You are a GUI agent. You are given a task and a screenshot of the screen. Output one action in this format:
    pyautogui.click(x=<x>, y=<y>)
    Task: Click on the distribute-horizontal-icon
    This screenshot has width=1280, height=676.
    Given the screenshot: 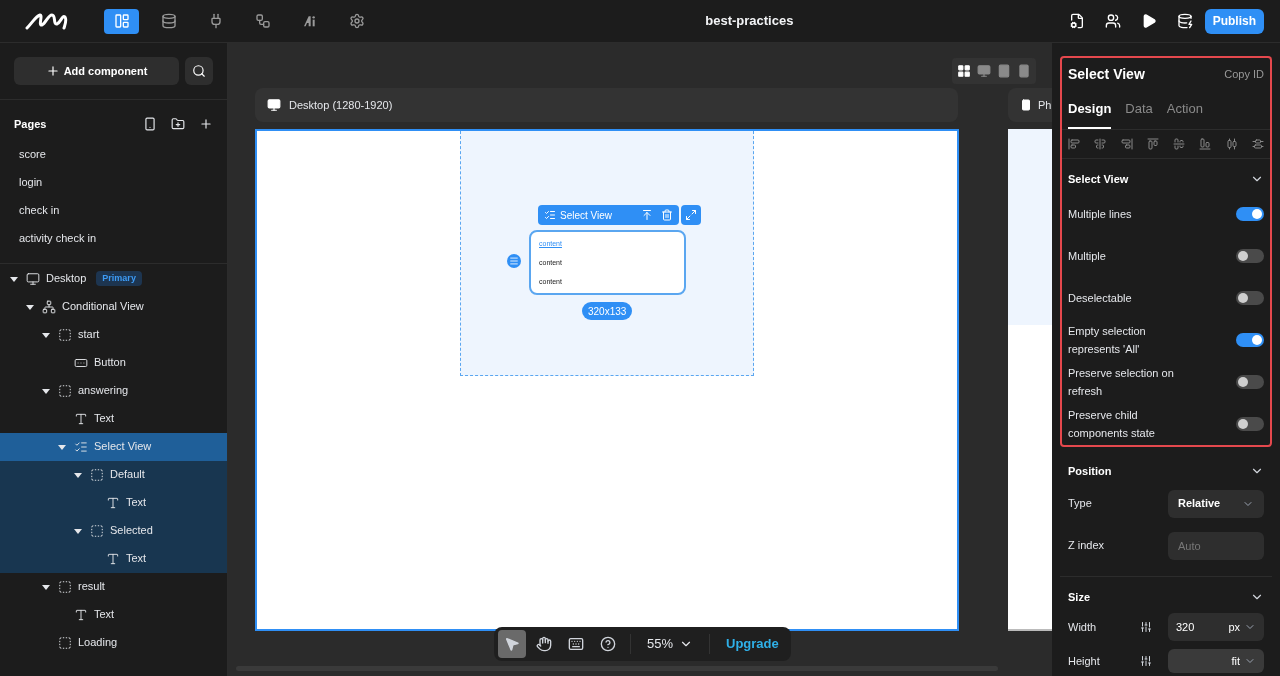 What is the action you would take?
    pyautogui.click(x=1231, y=143)
    